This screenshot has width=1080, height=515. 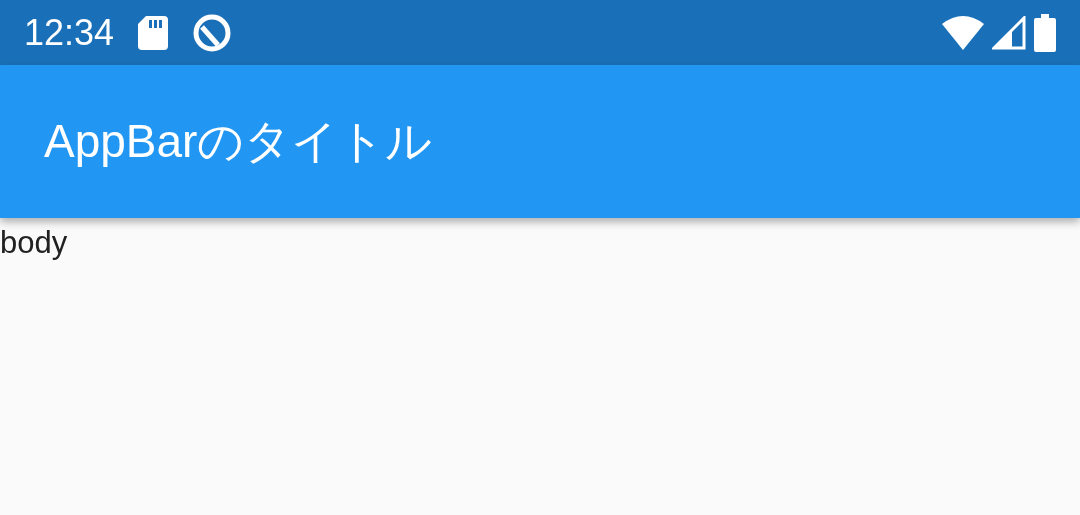 I want to click on data-saver-icon, so click(x=212, y=32).